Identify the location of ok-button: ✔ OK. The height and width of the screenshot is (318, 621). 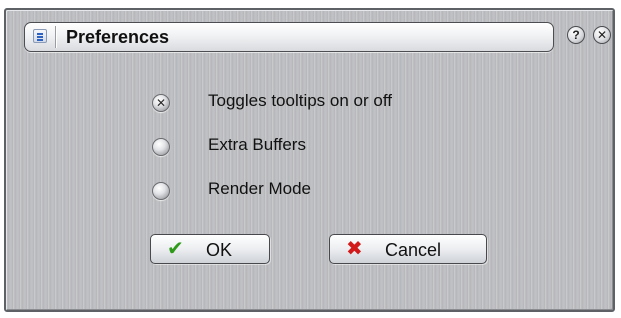
(210, 249).